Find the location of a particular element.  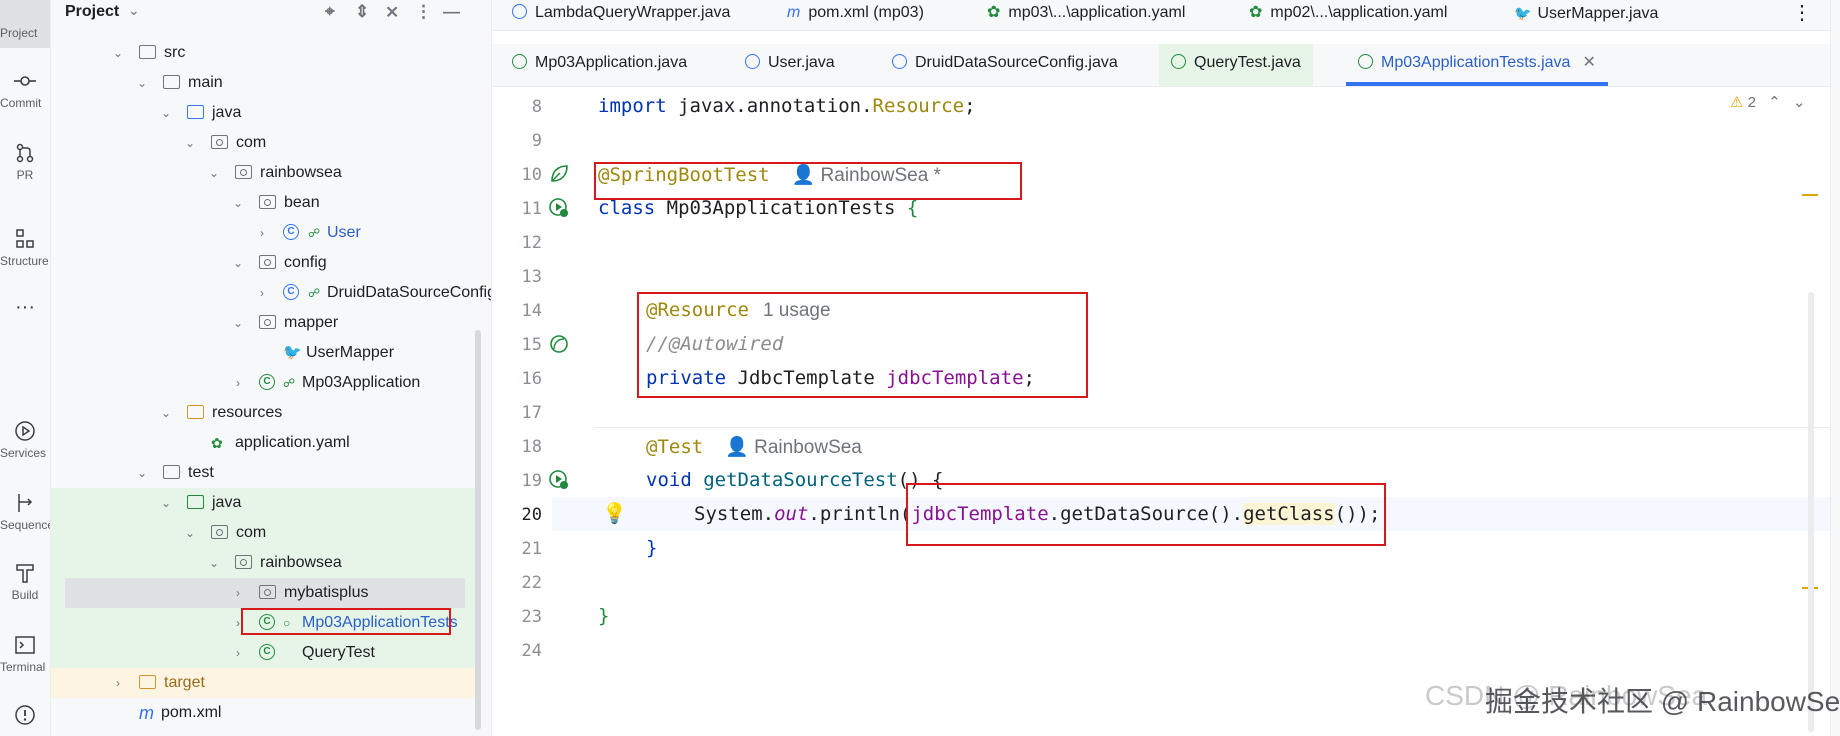

test-class-icon is located at coordinates (1365, 61).